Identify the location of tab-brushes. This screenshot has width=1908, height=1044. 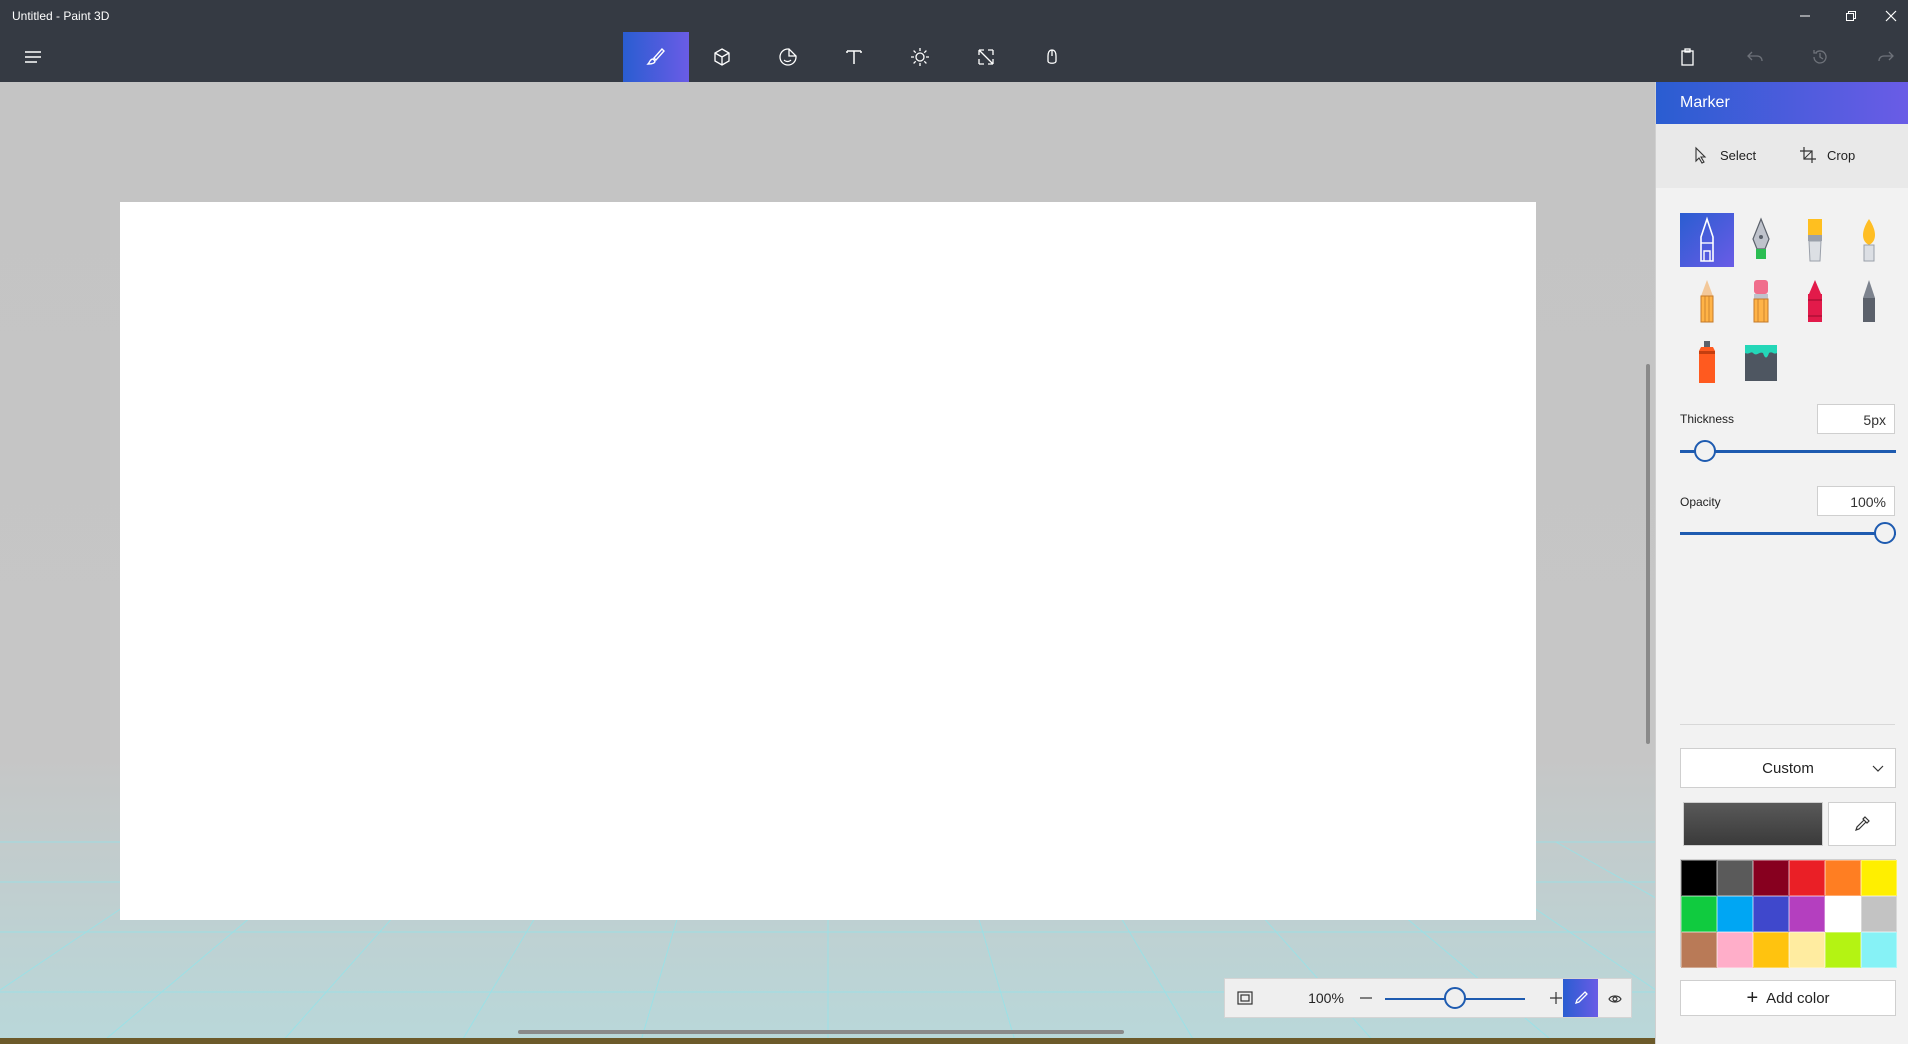
(656, 57).